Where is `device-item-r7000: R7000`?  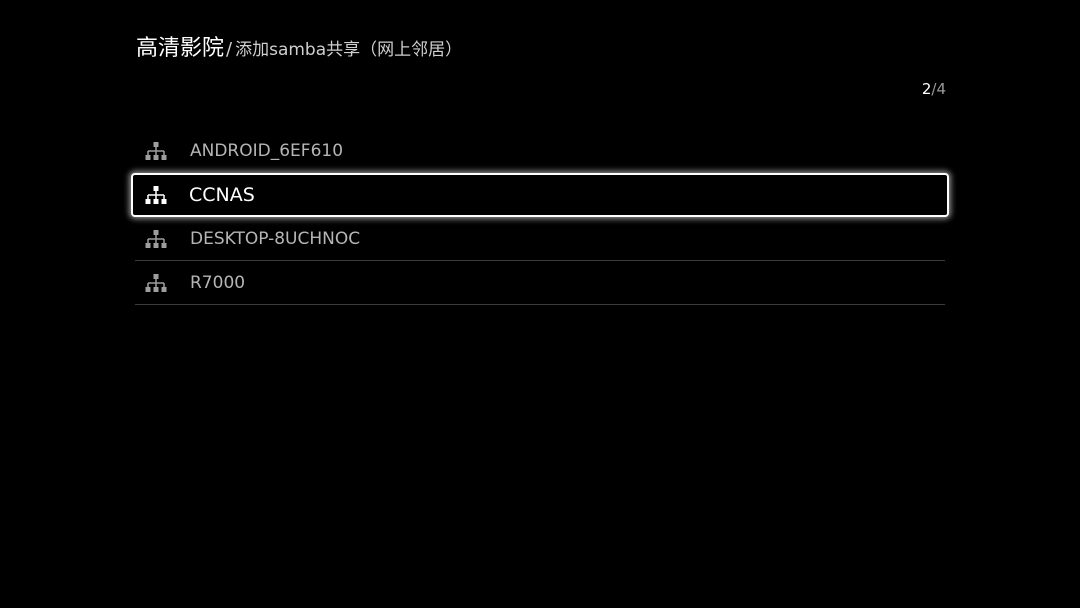
device-item-r7000: R7000 is located at coordinates (540, 283).